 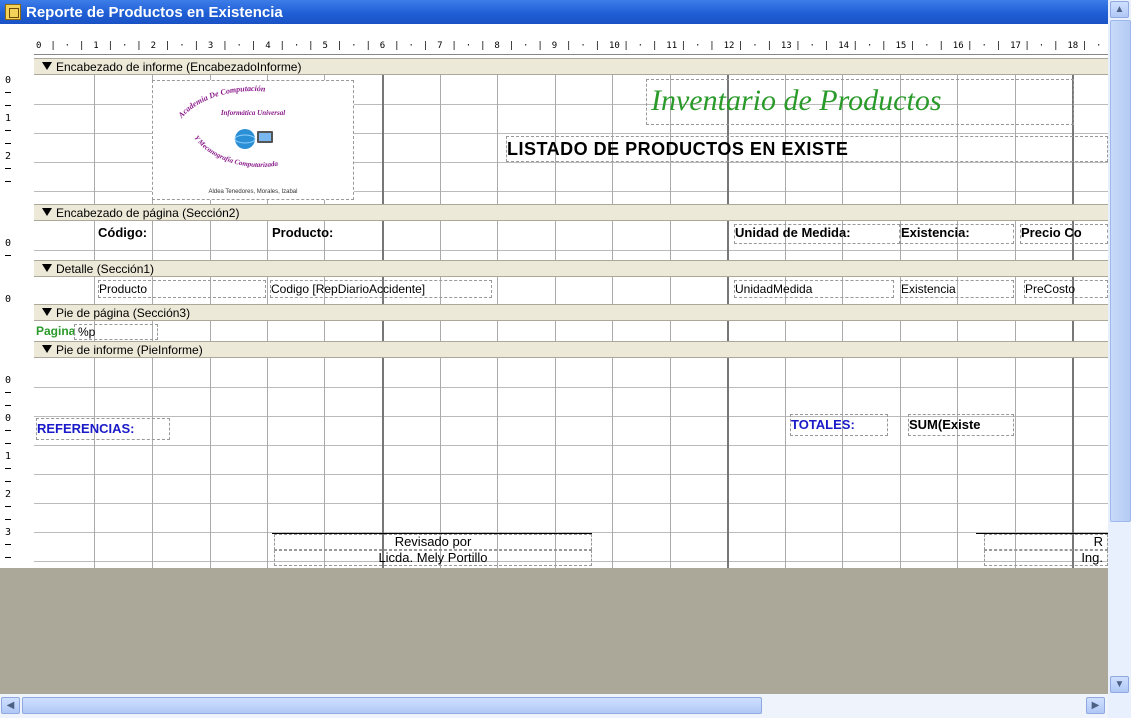 What do you see at coordinates (1095, 705) in the screenshot?
I see `scroll-right-icon: ▶` at bounding box center [1095, 705].